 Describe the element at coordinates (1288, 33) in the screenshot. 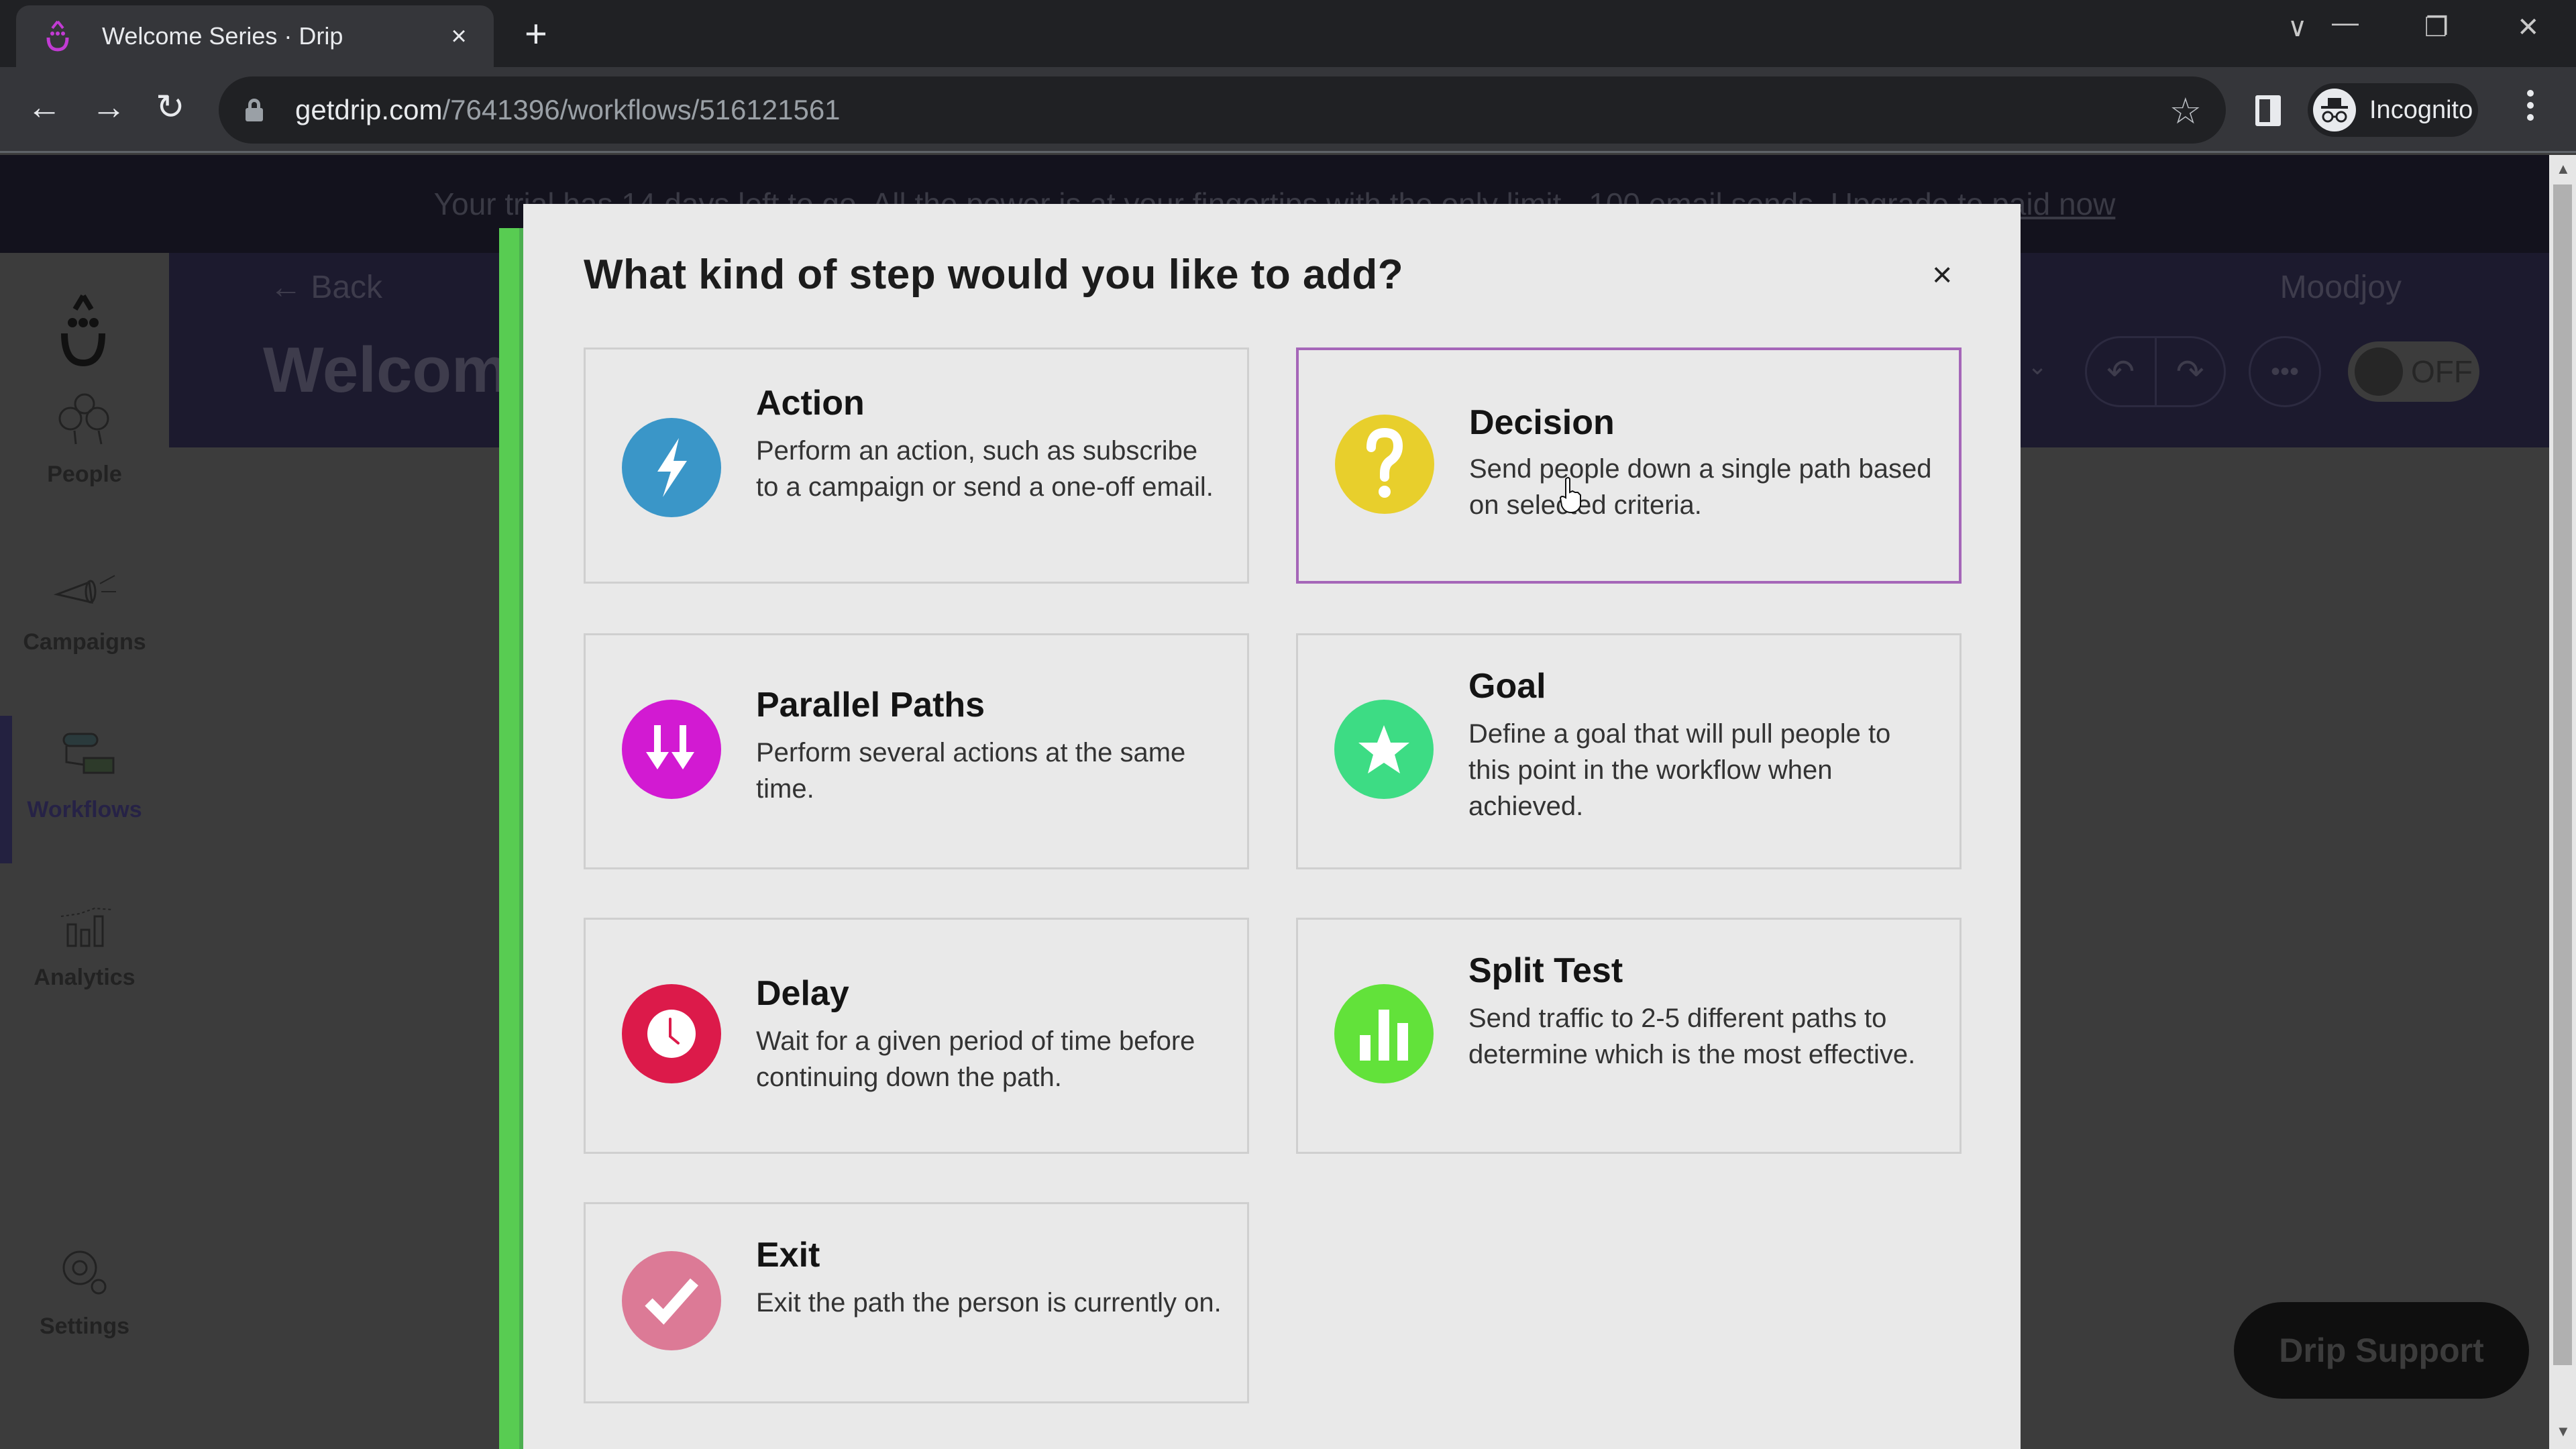

I see `browser-tab-bar: Welcome Series · Drip × + ∨ — ❐ ✕` at that location.